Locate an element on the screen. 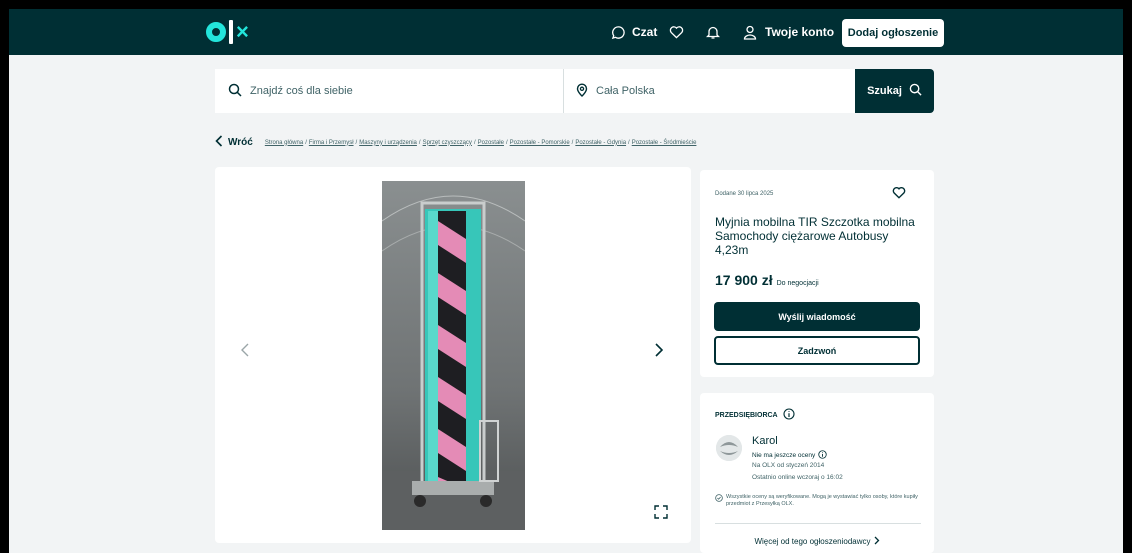 The image size is (1132, 553). back-label: Wróć is located at coordinates (240, 142).